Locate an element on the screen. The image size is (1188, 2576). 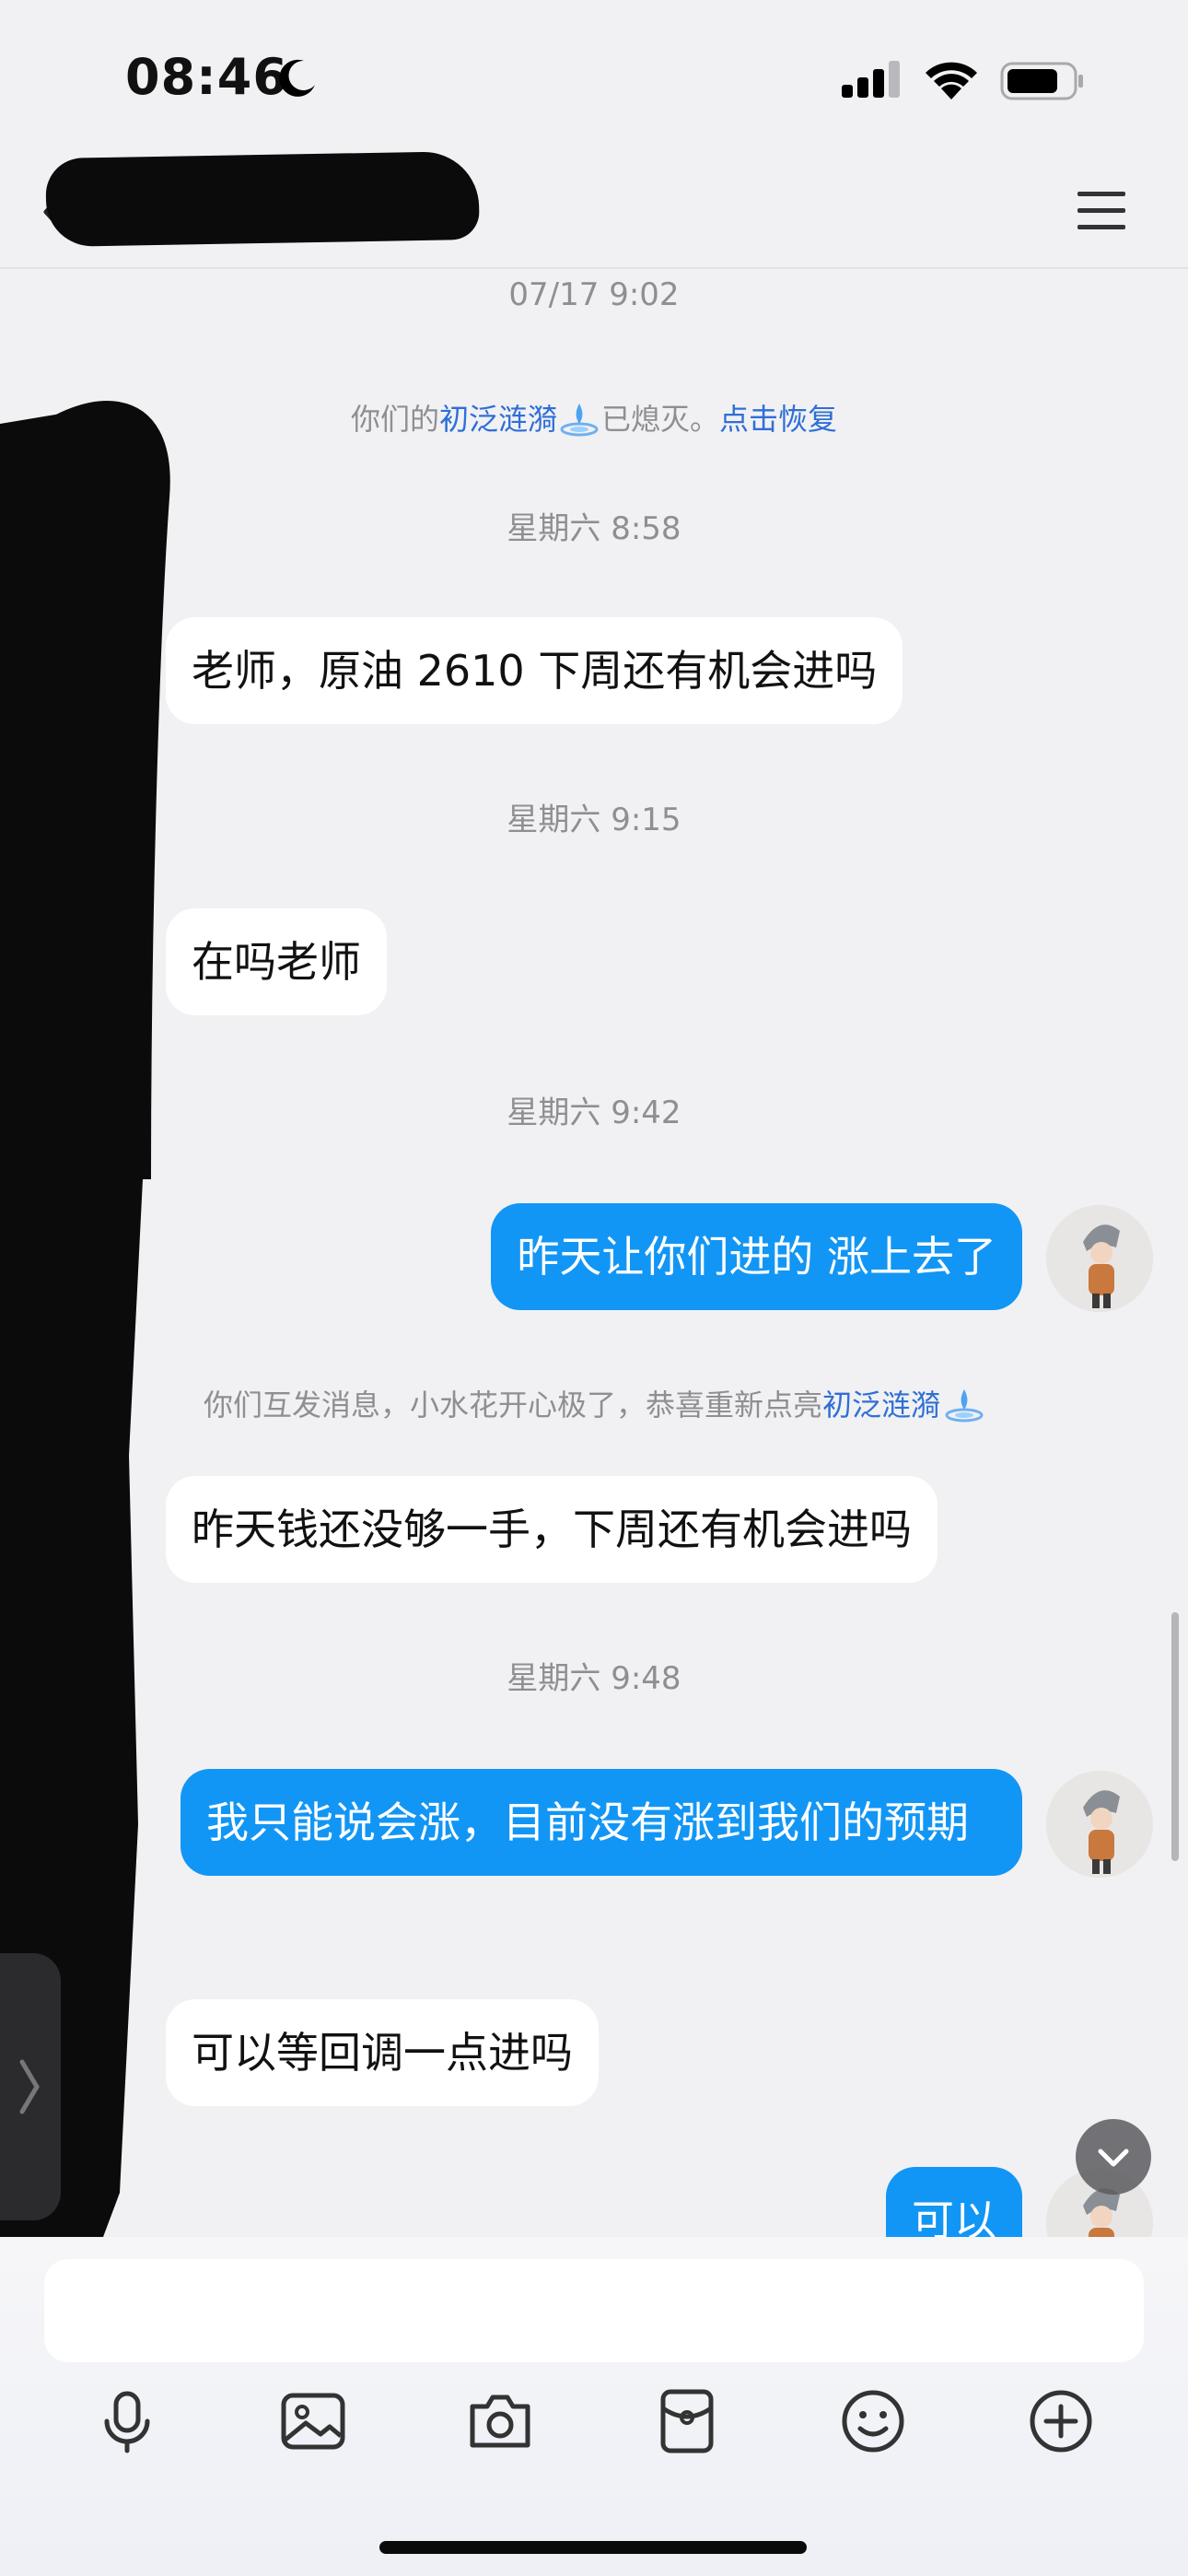
chevron-down-icon is located at coordinates (1113, 2158).